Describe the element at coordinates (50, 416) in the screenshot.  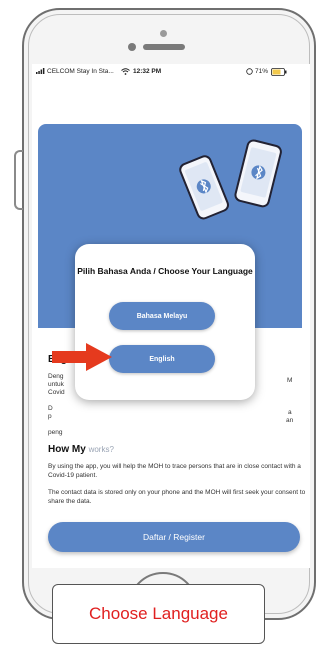
I see `body-text: p` at that location.